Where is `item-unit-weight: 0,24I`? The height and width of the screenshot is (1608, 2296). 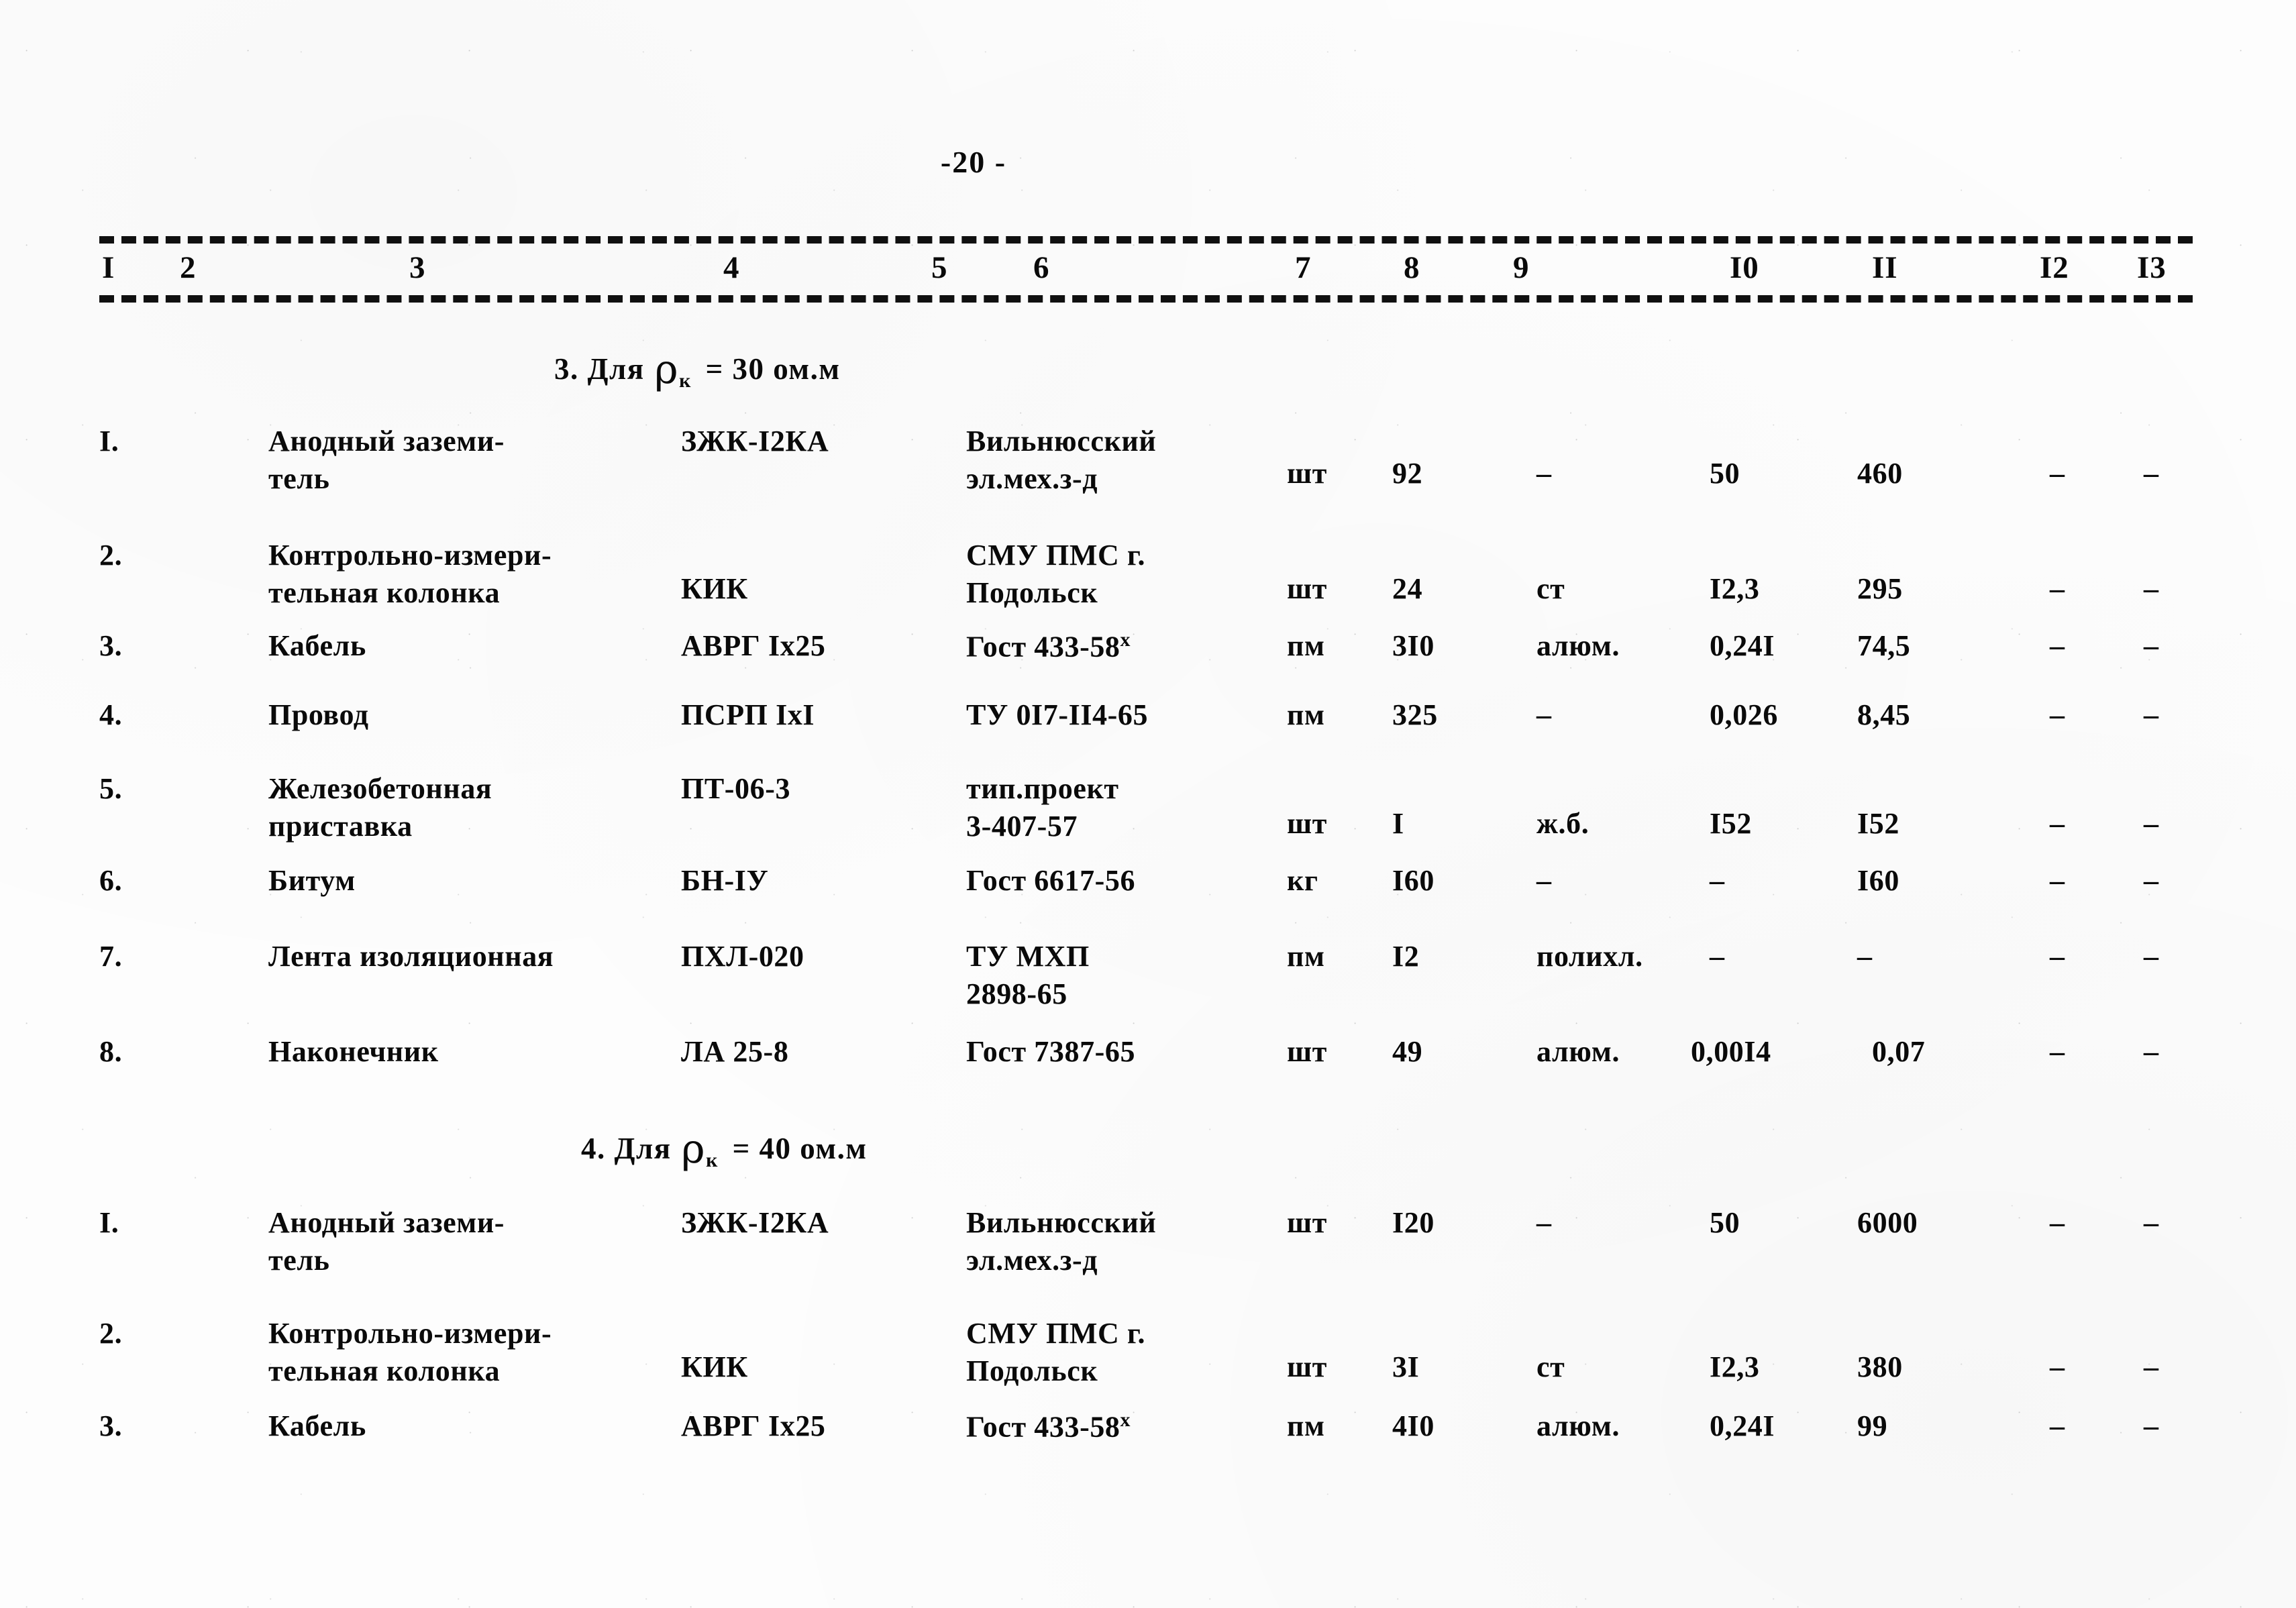
item-unit-weight: 0,24I is located at coordinates (1742, 1425).